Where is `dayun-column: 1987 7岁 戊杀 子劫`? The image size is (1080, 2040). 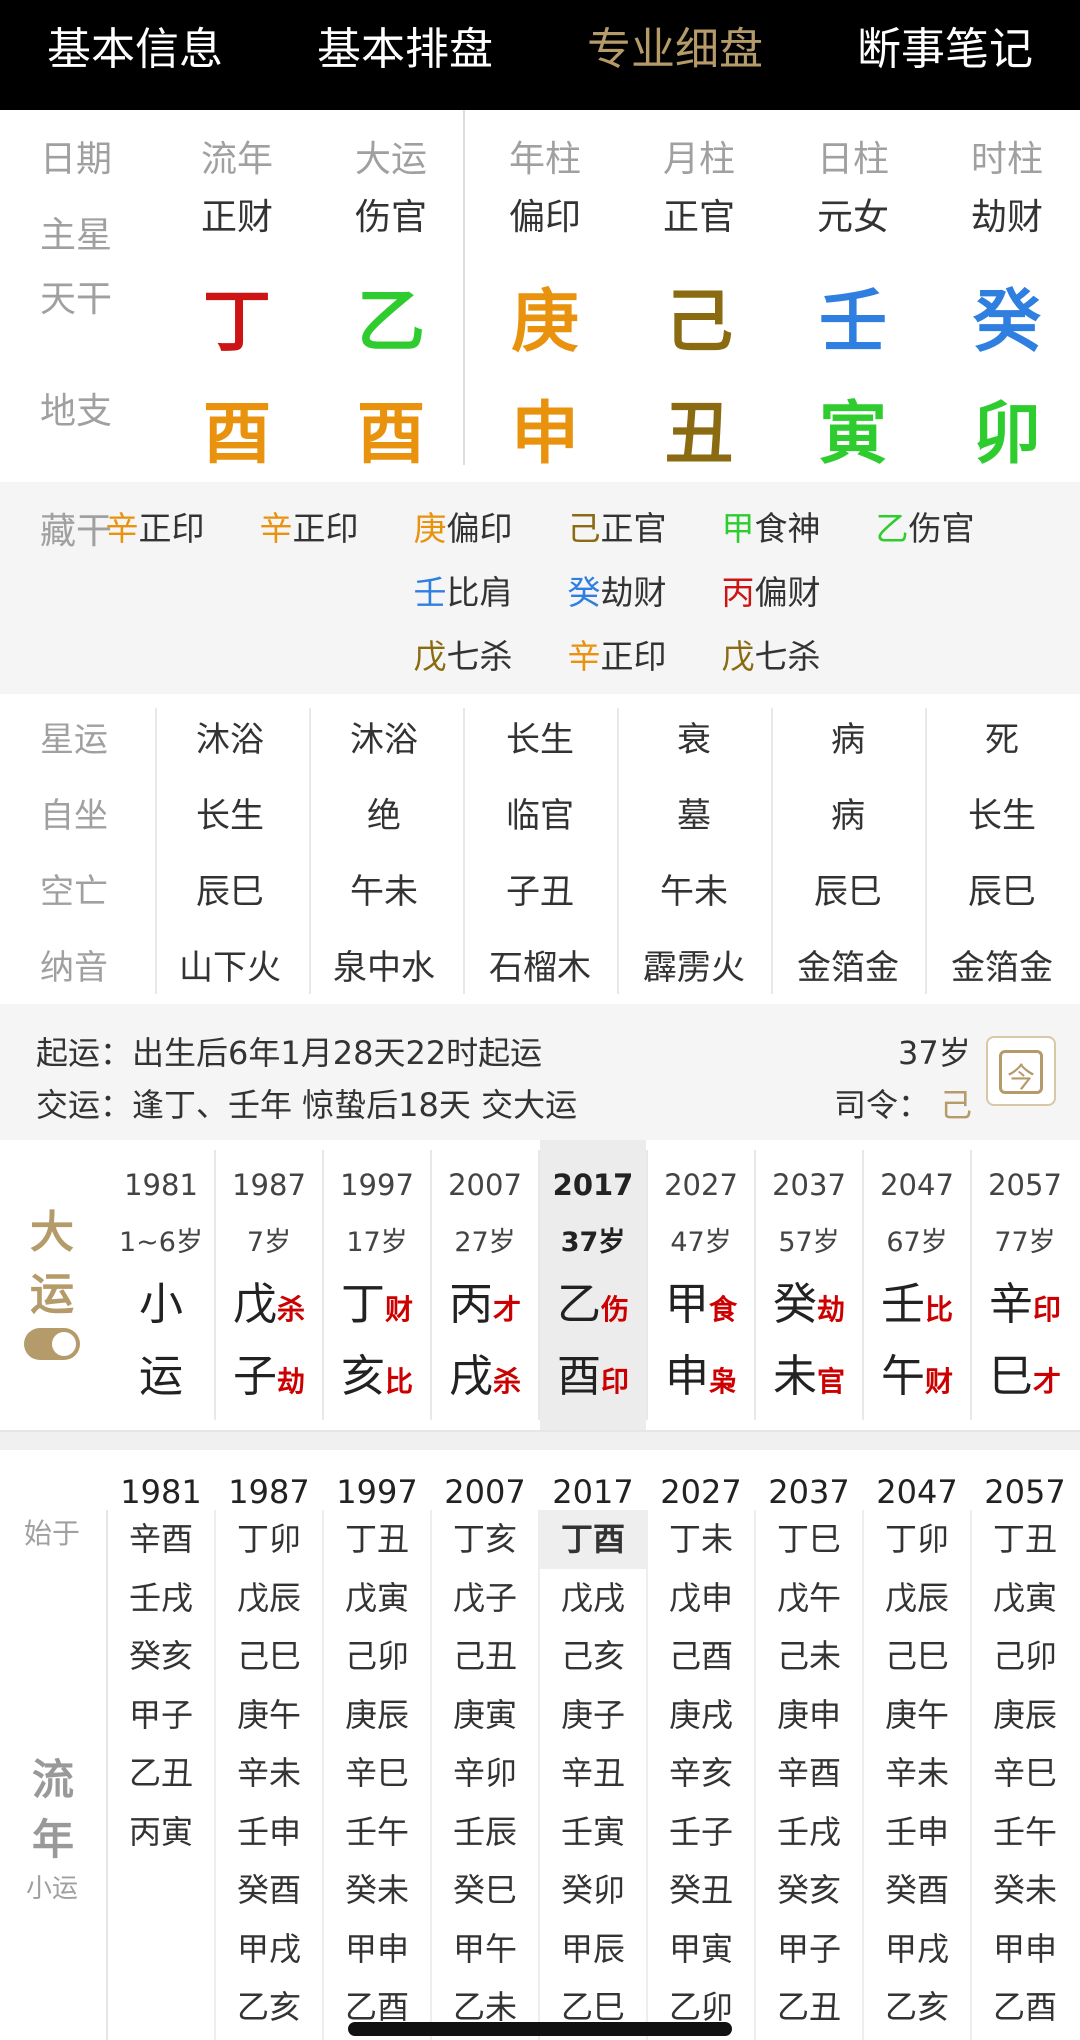
dayun-column: 1987 7岁 戊杀 子劫 is located at coordinates (269, 1285).